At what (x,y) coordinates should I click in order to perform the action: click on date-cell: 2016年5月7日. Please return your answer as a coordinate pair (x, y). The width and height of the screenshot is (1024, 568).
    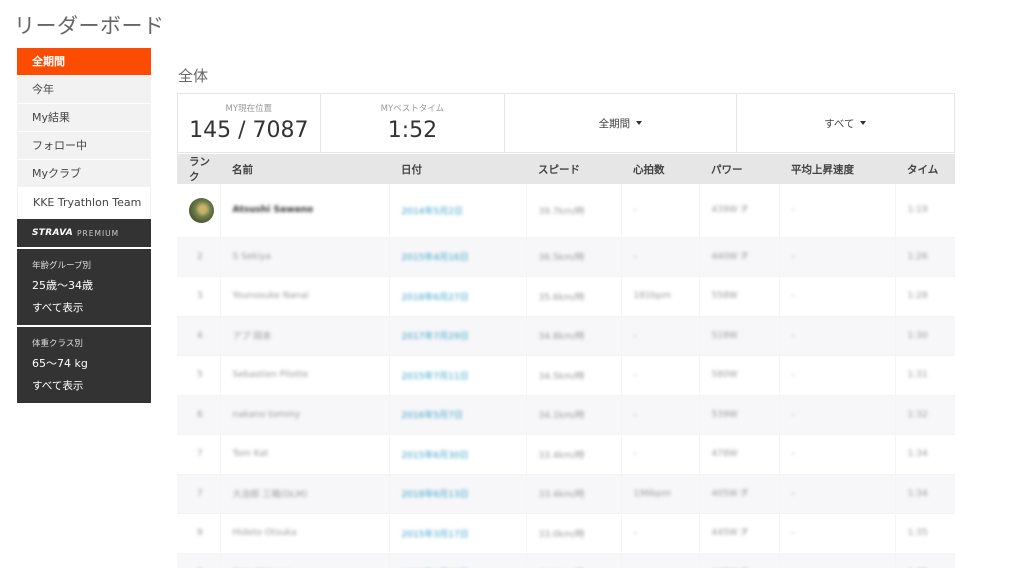
    Looking at the image, I should click on (458, 415).